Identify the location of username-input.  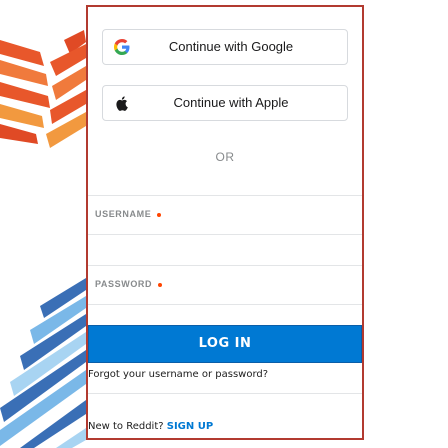
(225, 216).